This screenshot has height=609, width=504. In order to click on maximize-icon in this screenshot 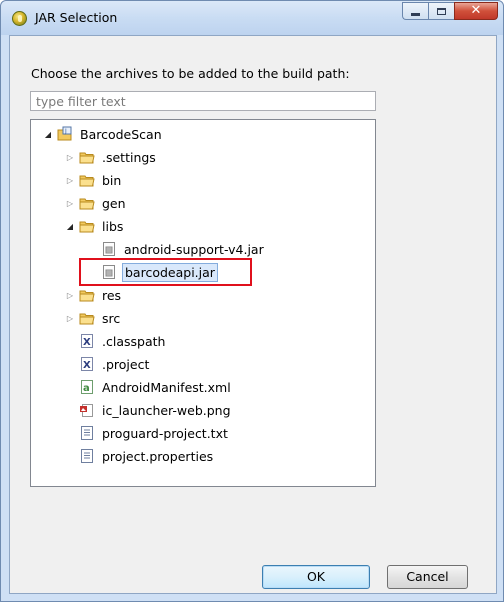, I will do `click(441, 11)`.